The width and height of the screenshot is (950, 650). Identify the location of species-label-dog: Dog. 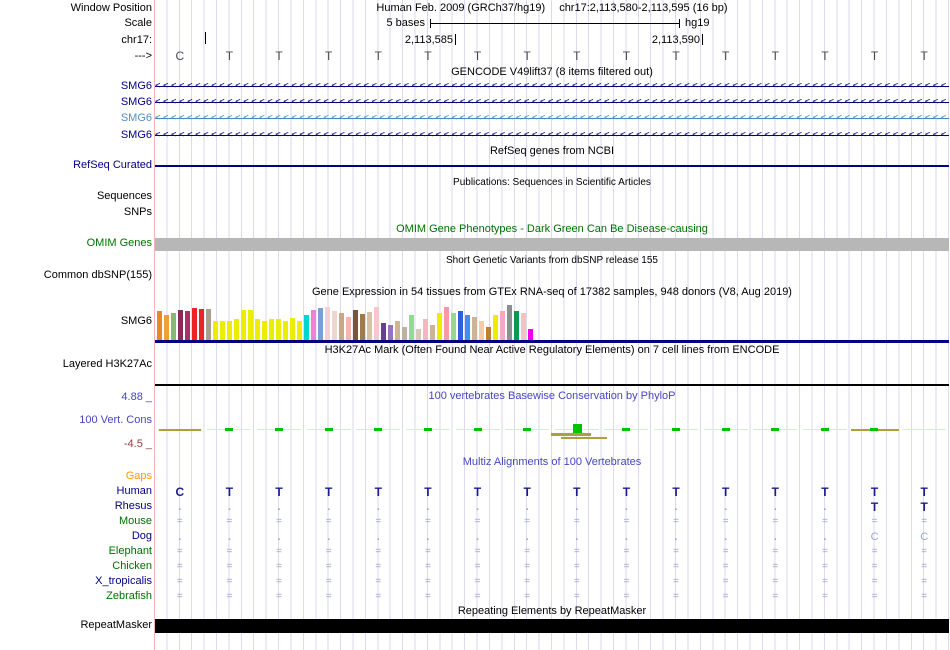
(142, 536).